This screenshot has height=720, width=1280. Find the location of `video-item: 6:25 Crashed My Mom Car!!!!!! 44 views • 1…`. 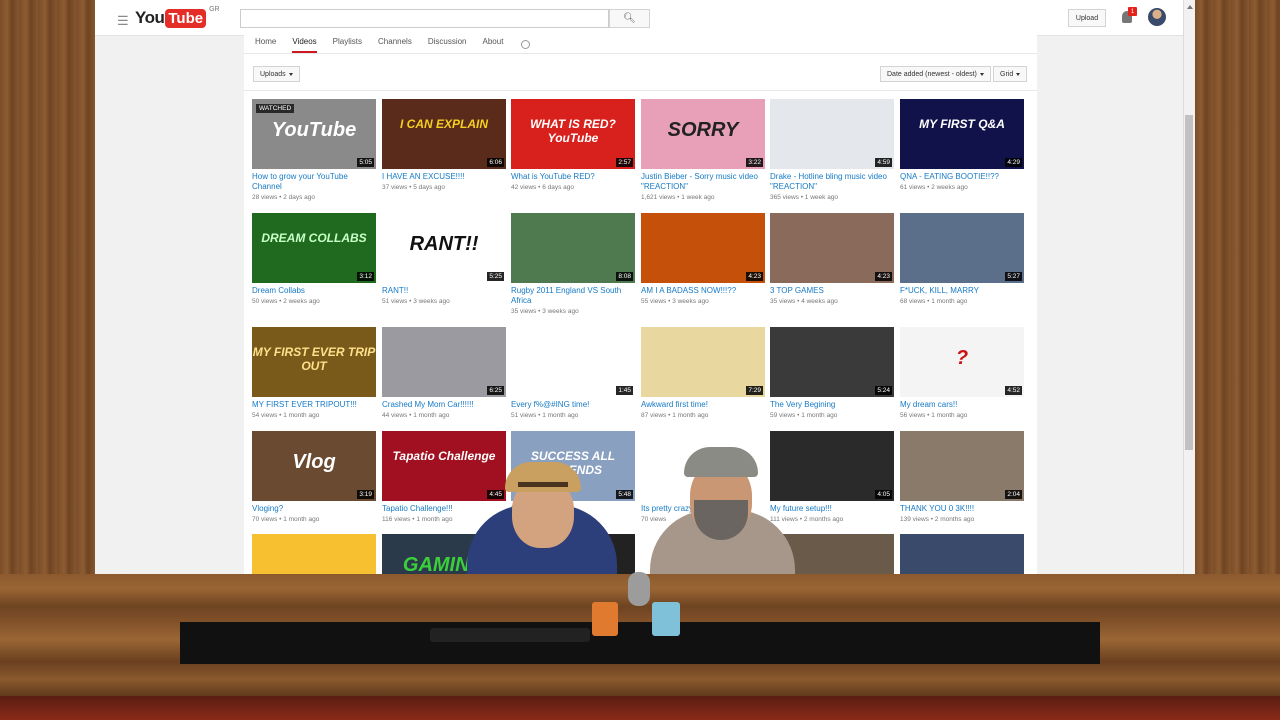

video-item: 6:25 Crashed My Mom Car!!!!!! 44 views • 1… is located at coordinates (444, 373).